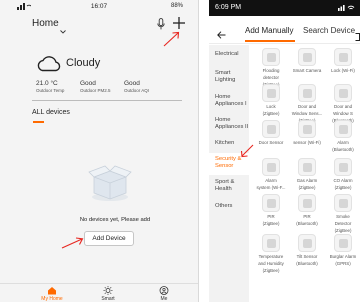 The width and height of the screenshot is (360, 302). I want to click on device-tile: Door andWindow S(Bluetooth), so click(342, 103).